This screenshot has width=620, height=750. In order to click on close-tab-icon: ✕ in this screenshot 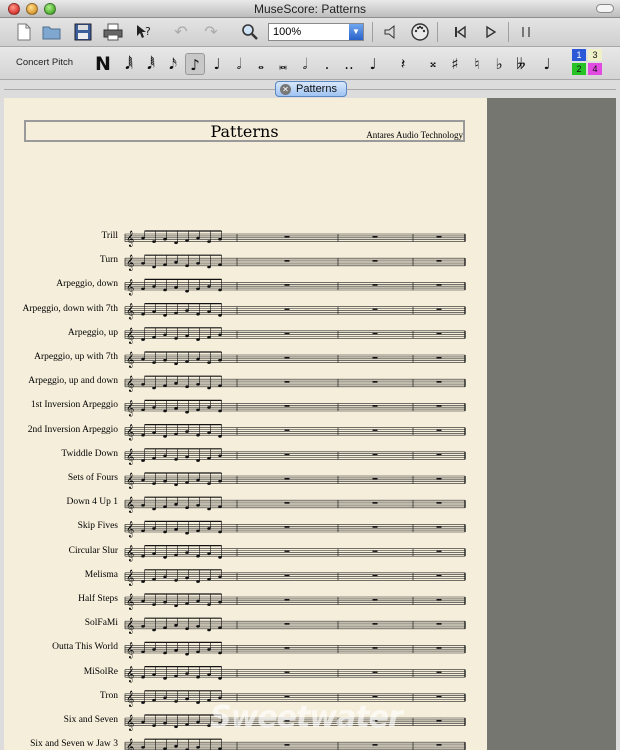, I will do `click(285, 89)`.